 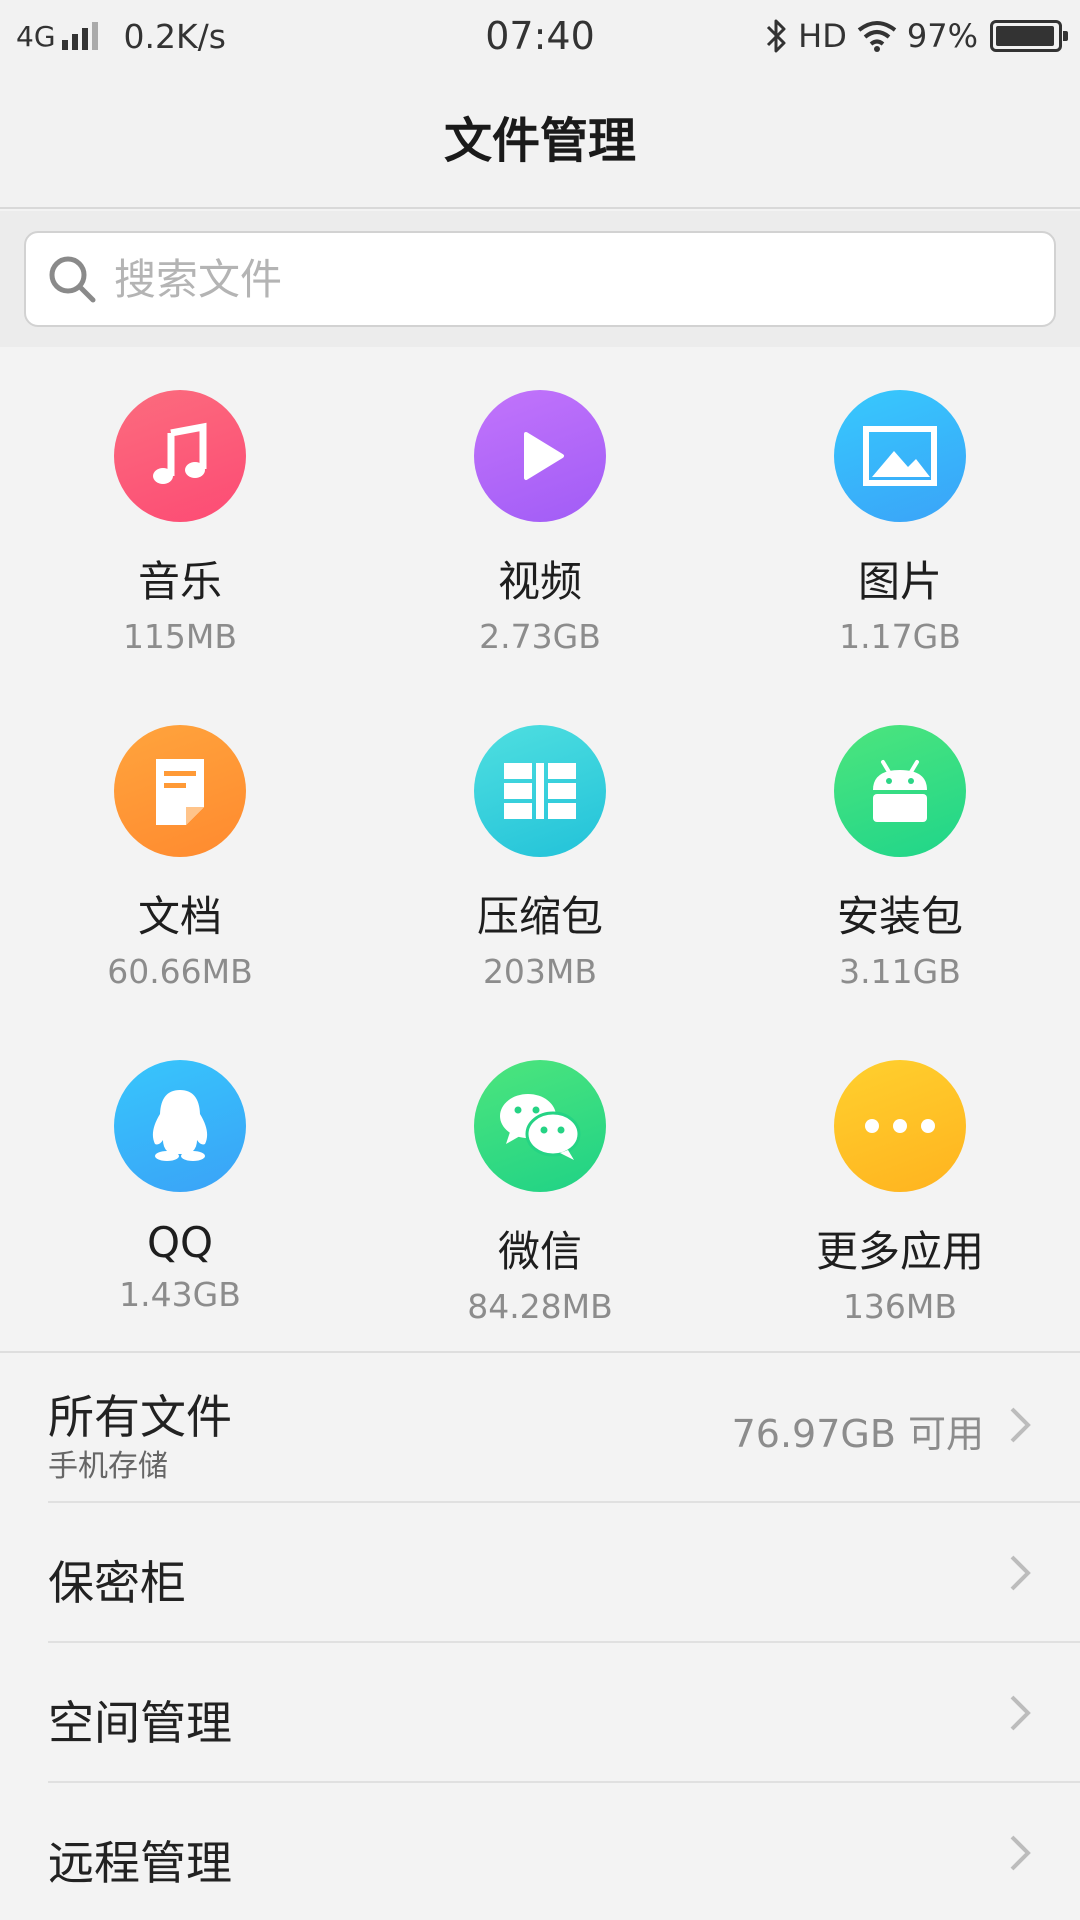 I want to click on image-icon, so click(x=900, y=456).